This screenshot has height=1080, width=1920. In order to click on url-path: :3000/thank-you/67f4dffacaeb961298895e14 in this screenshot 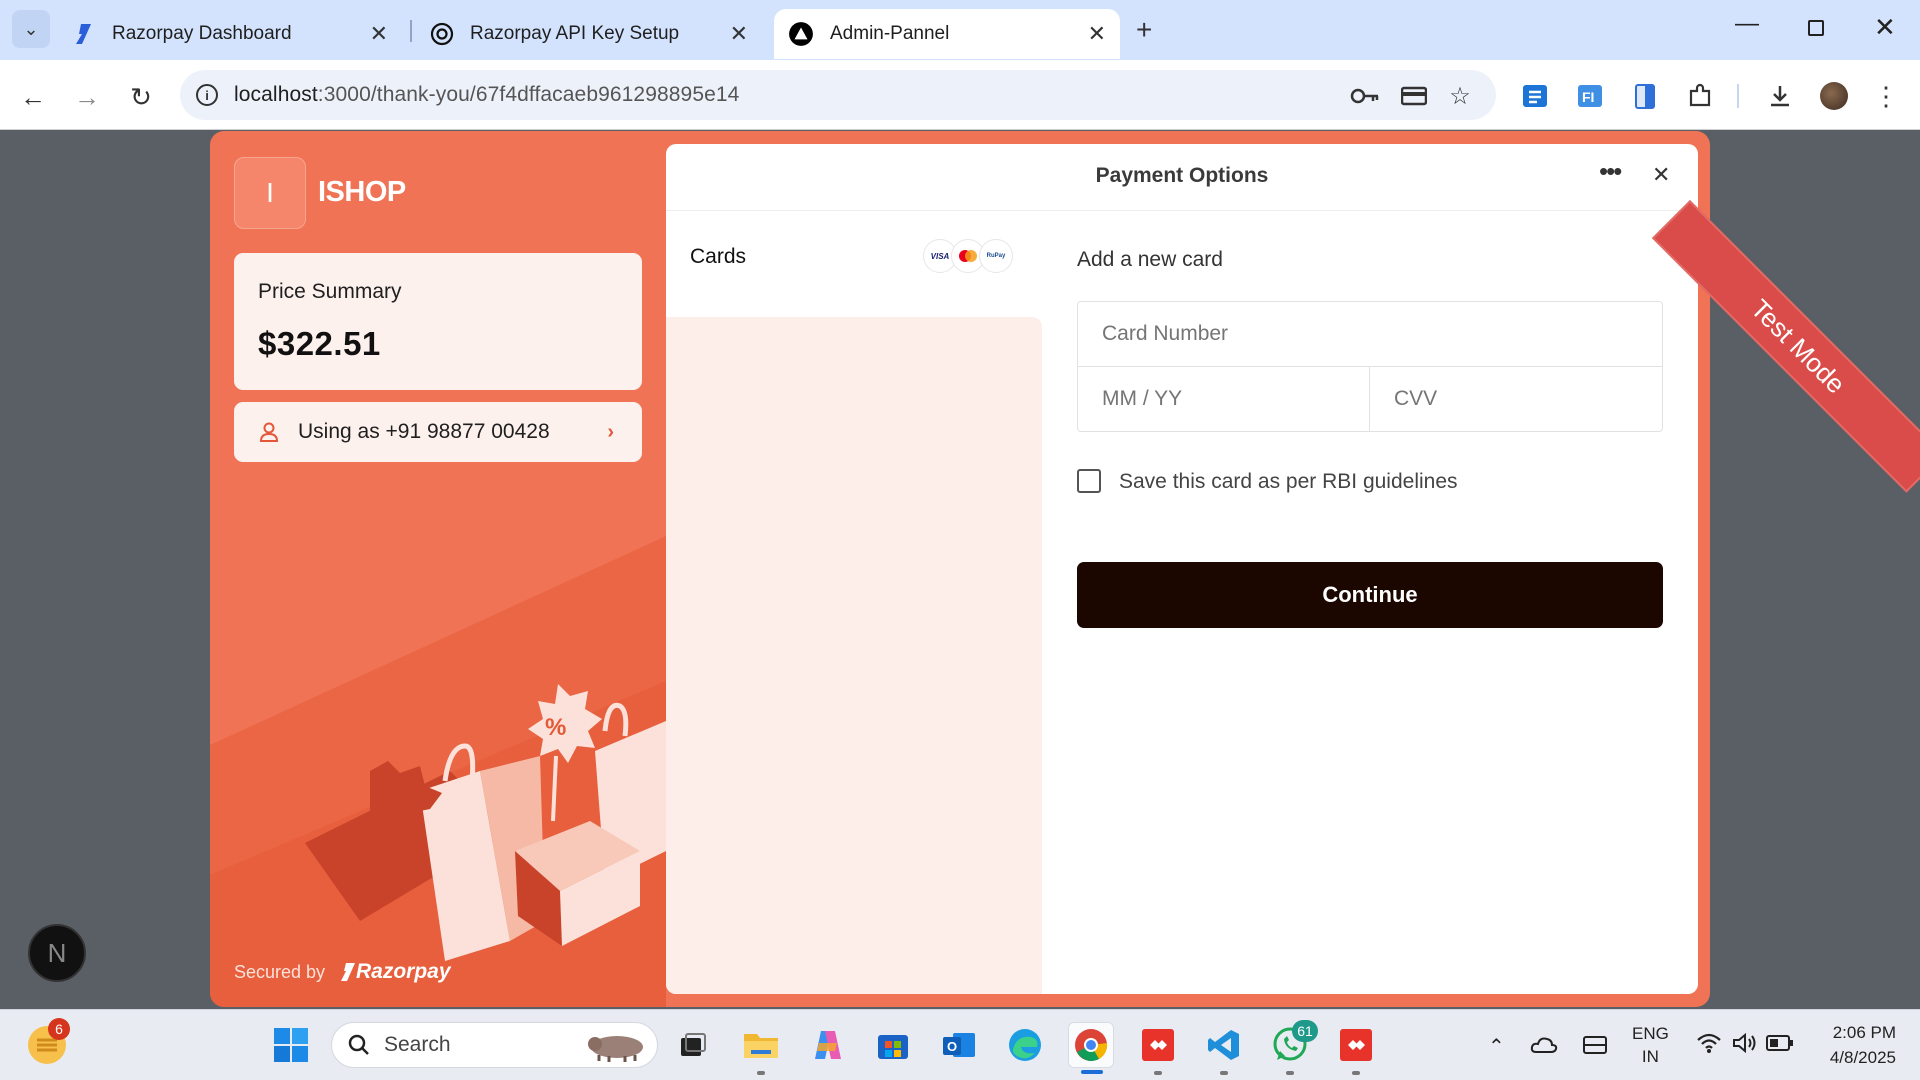, I will do `click(528, 94)`.